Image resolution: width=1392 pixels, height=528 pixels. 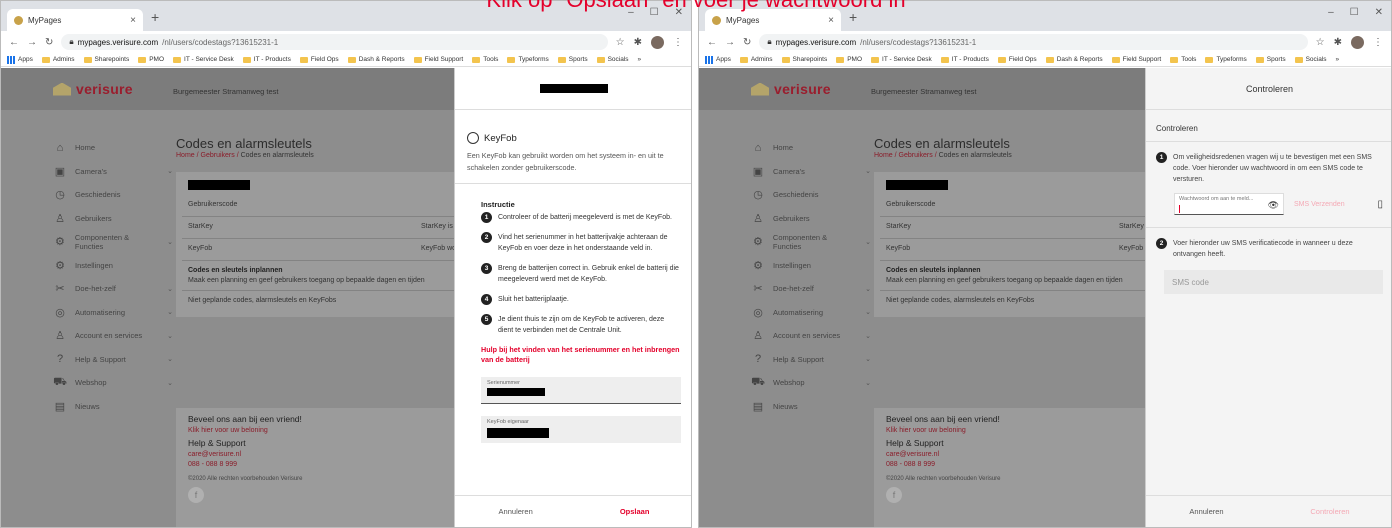 What do you see at coordinates (1329, 511) in the screenshot?
I see `verify-button: Controleren` at bounding box center [1329, 511].